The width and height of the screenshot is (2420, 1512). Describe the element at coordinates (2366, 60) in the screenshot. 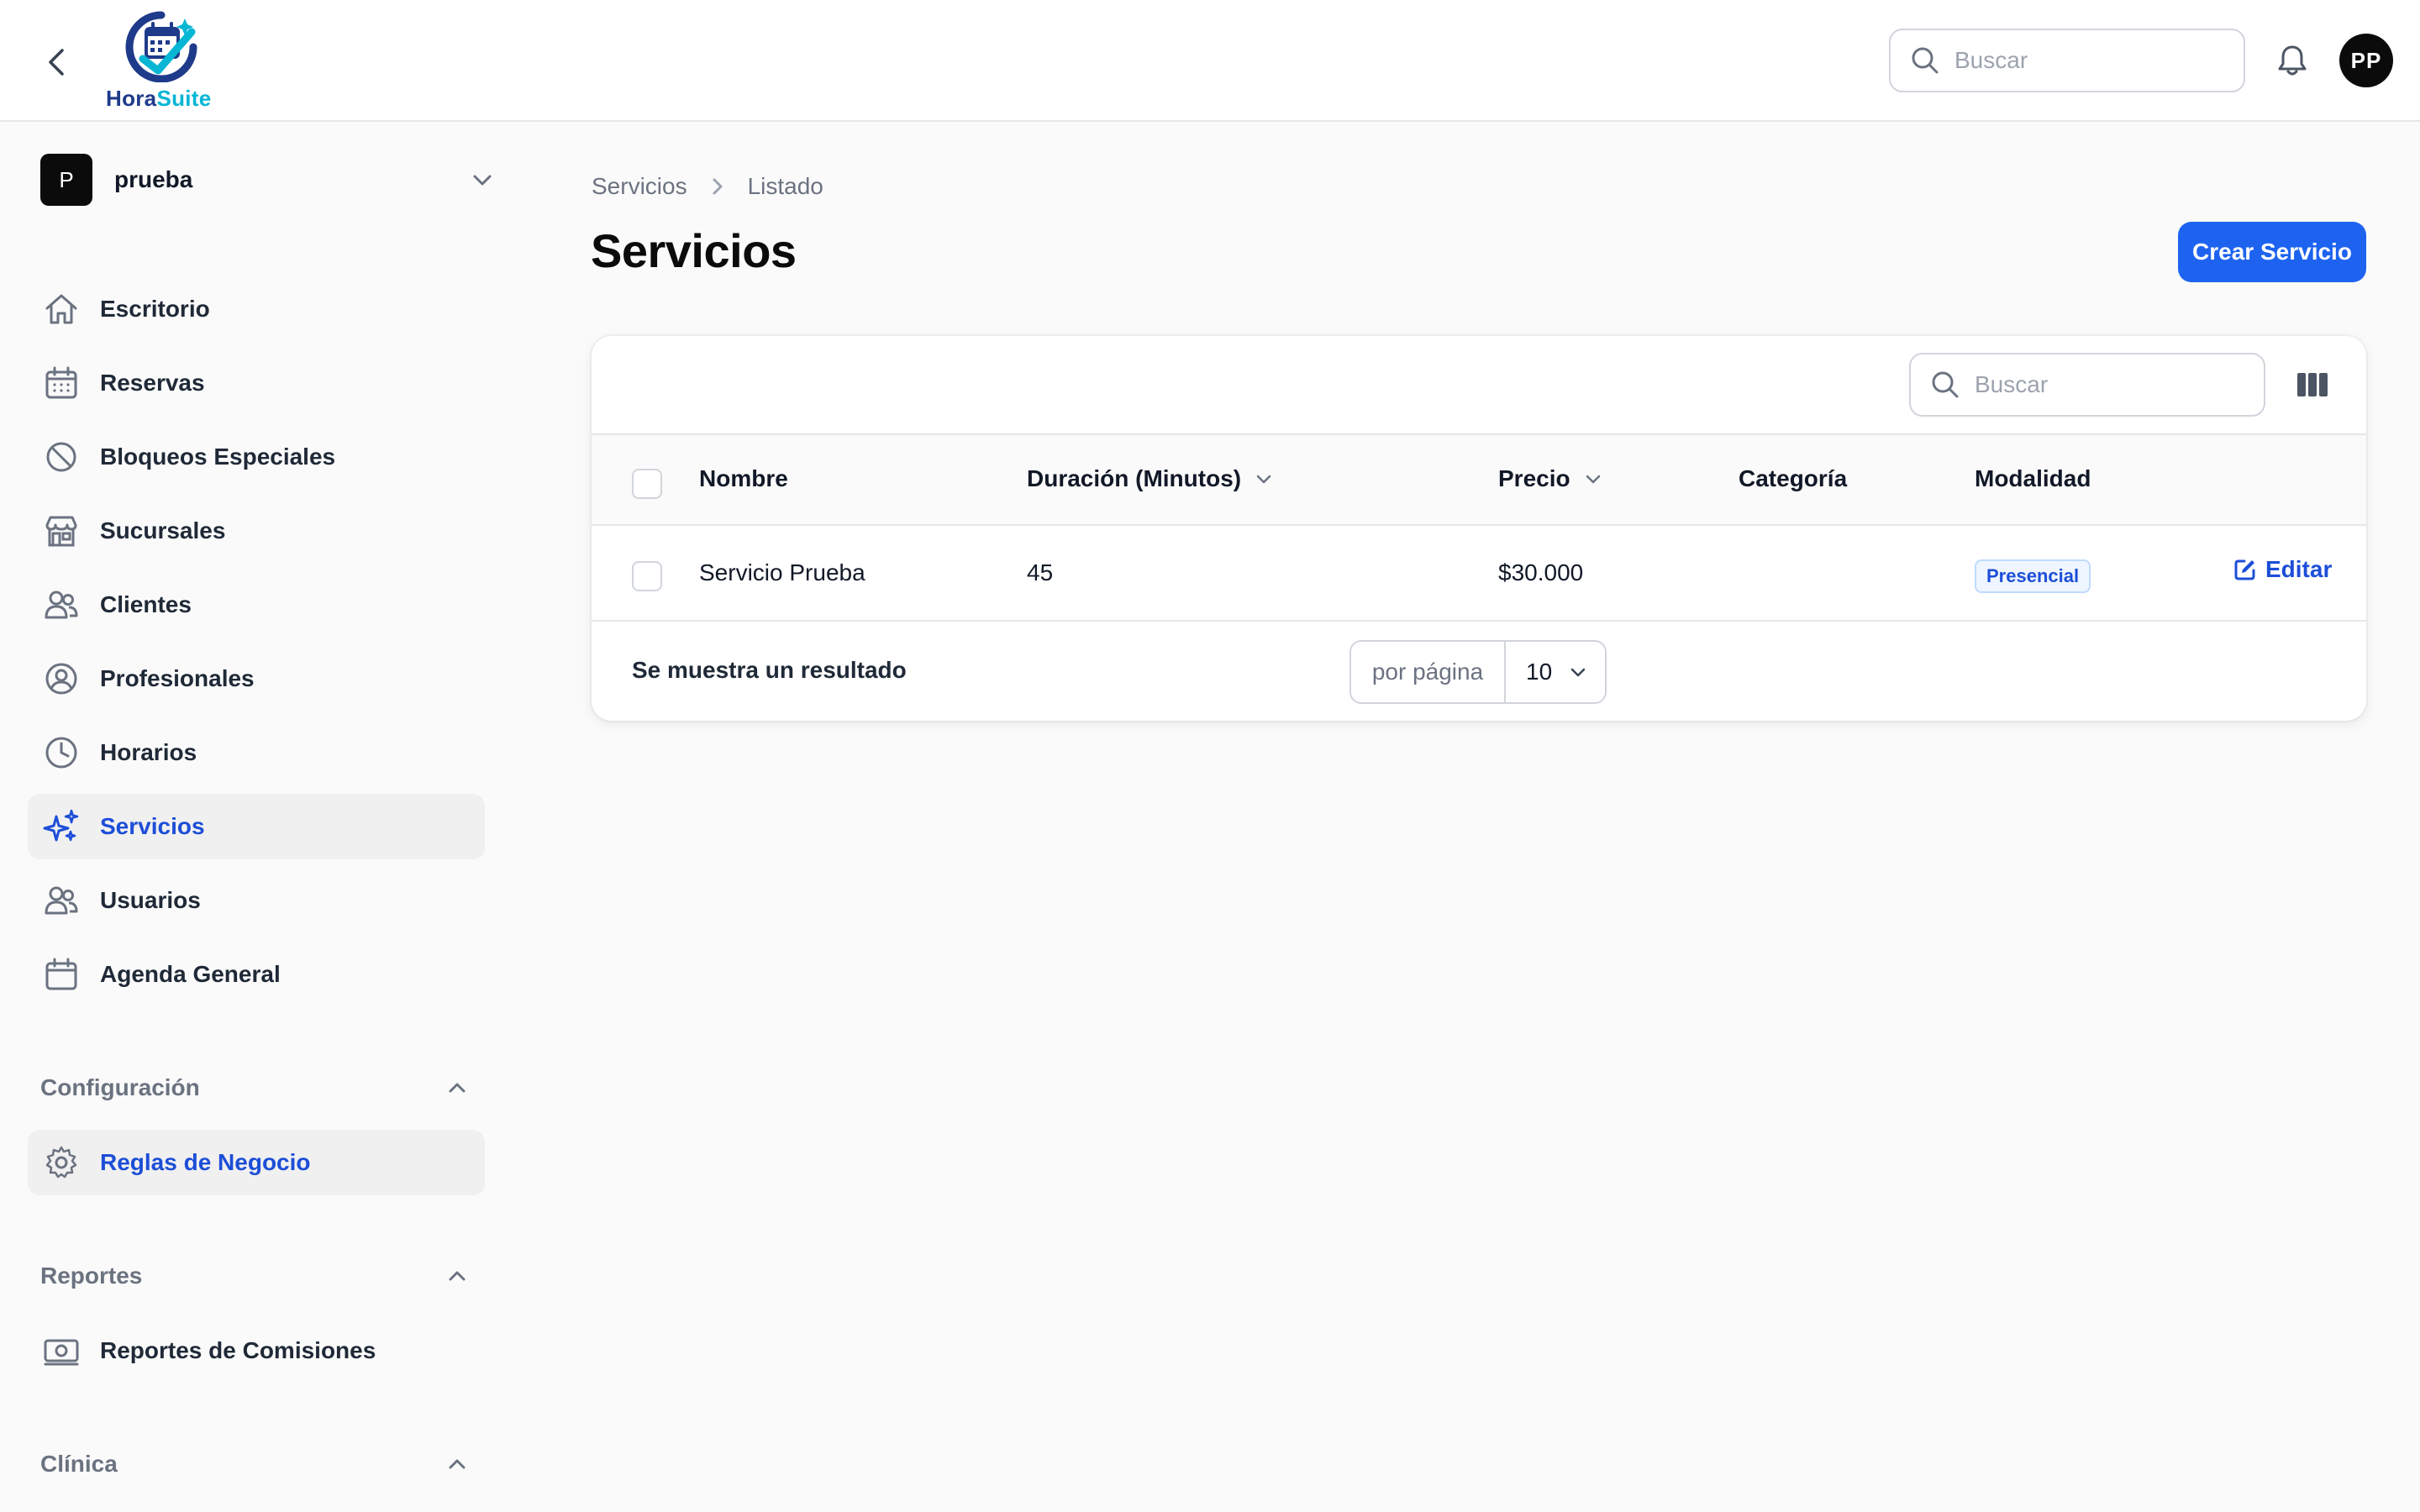

I see `user-avatar: PP` at that location.